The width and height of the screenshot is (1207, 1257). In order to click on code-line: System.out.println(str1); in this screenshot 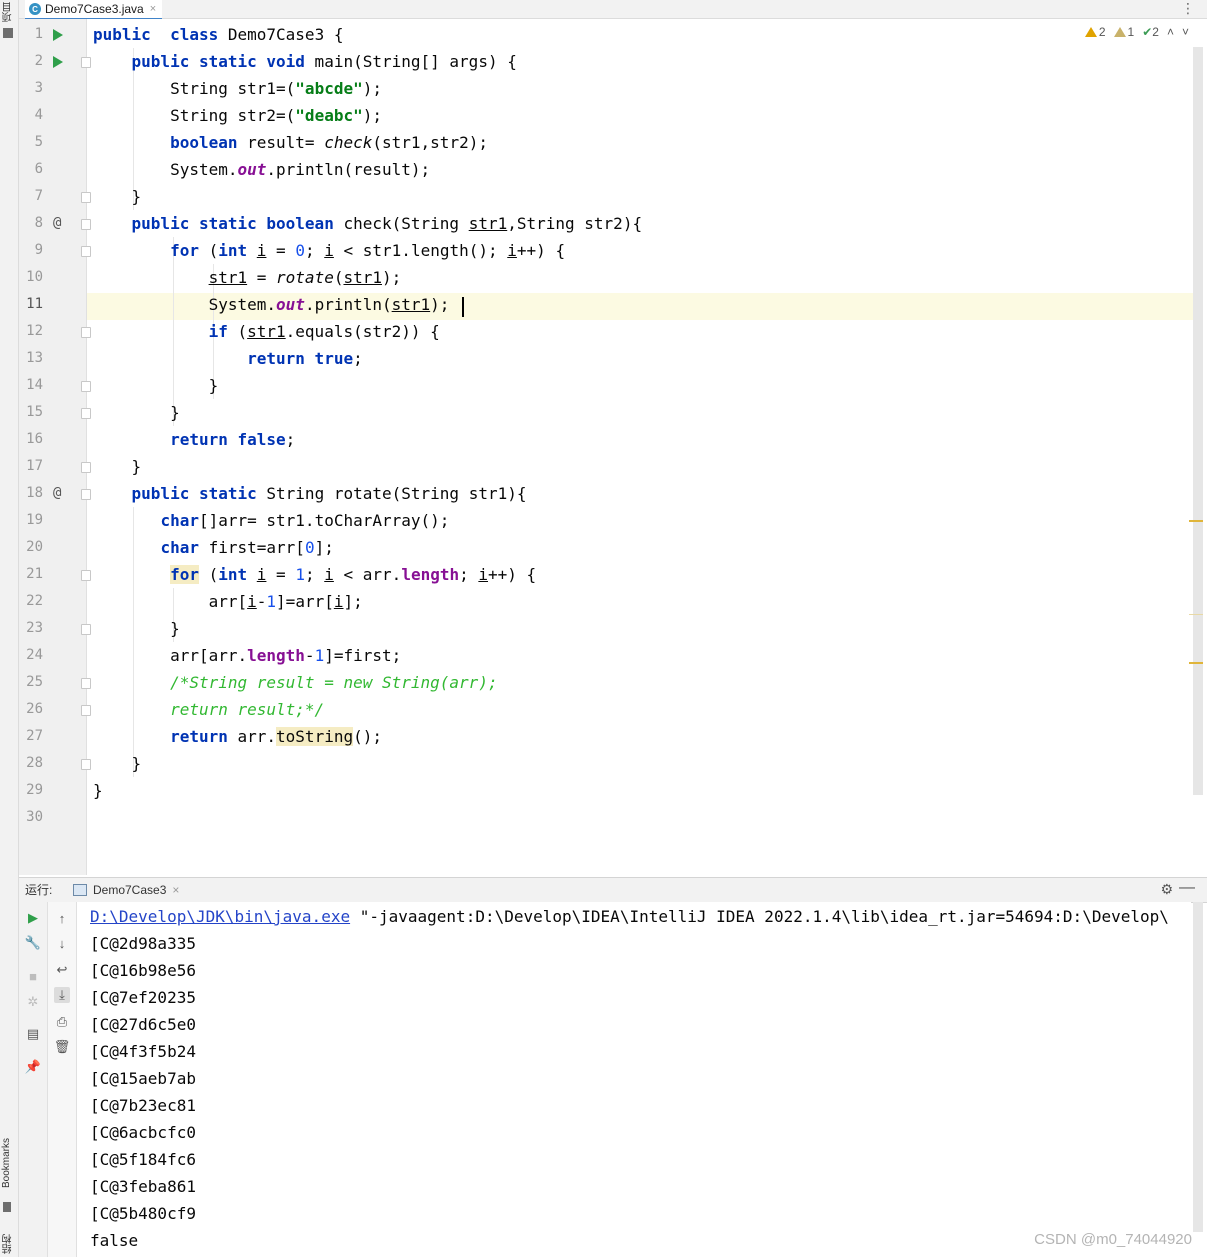, I will do `click(271, 304)`.